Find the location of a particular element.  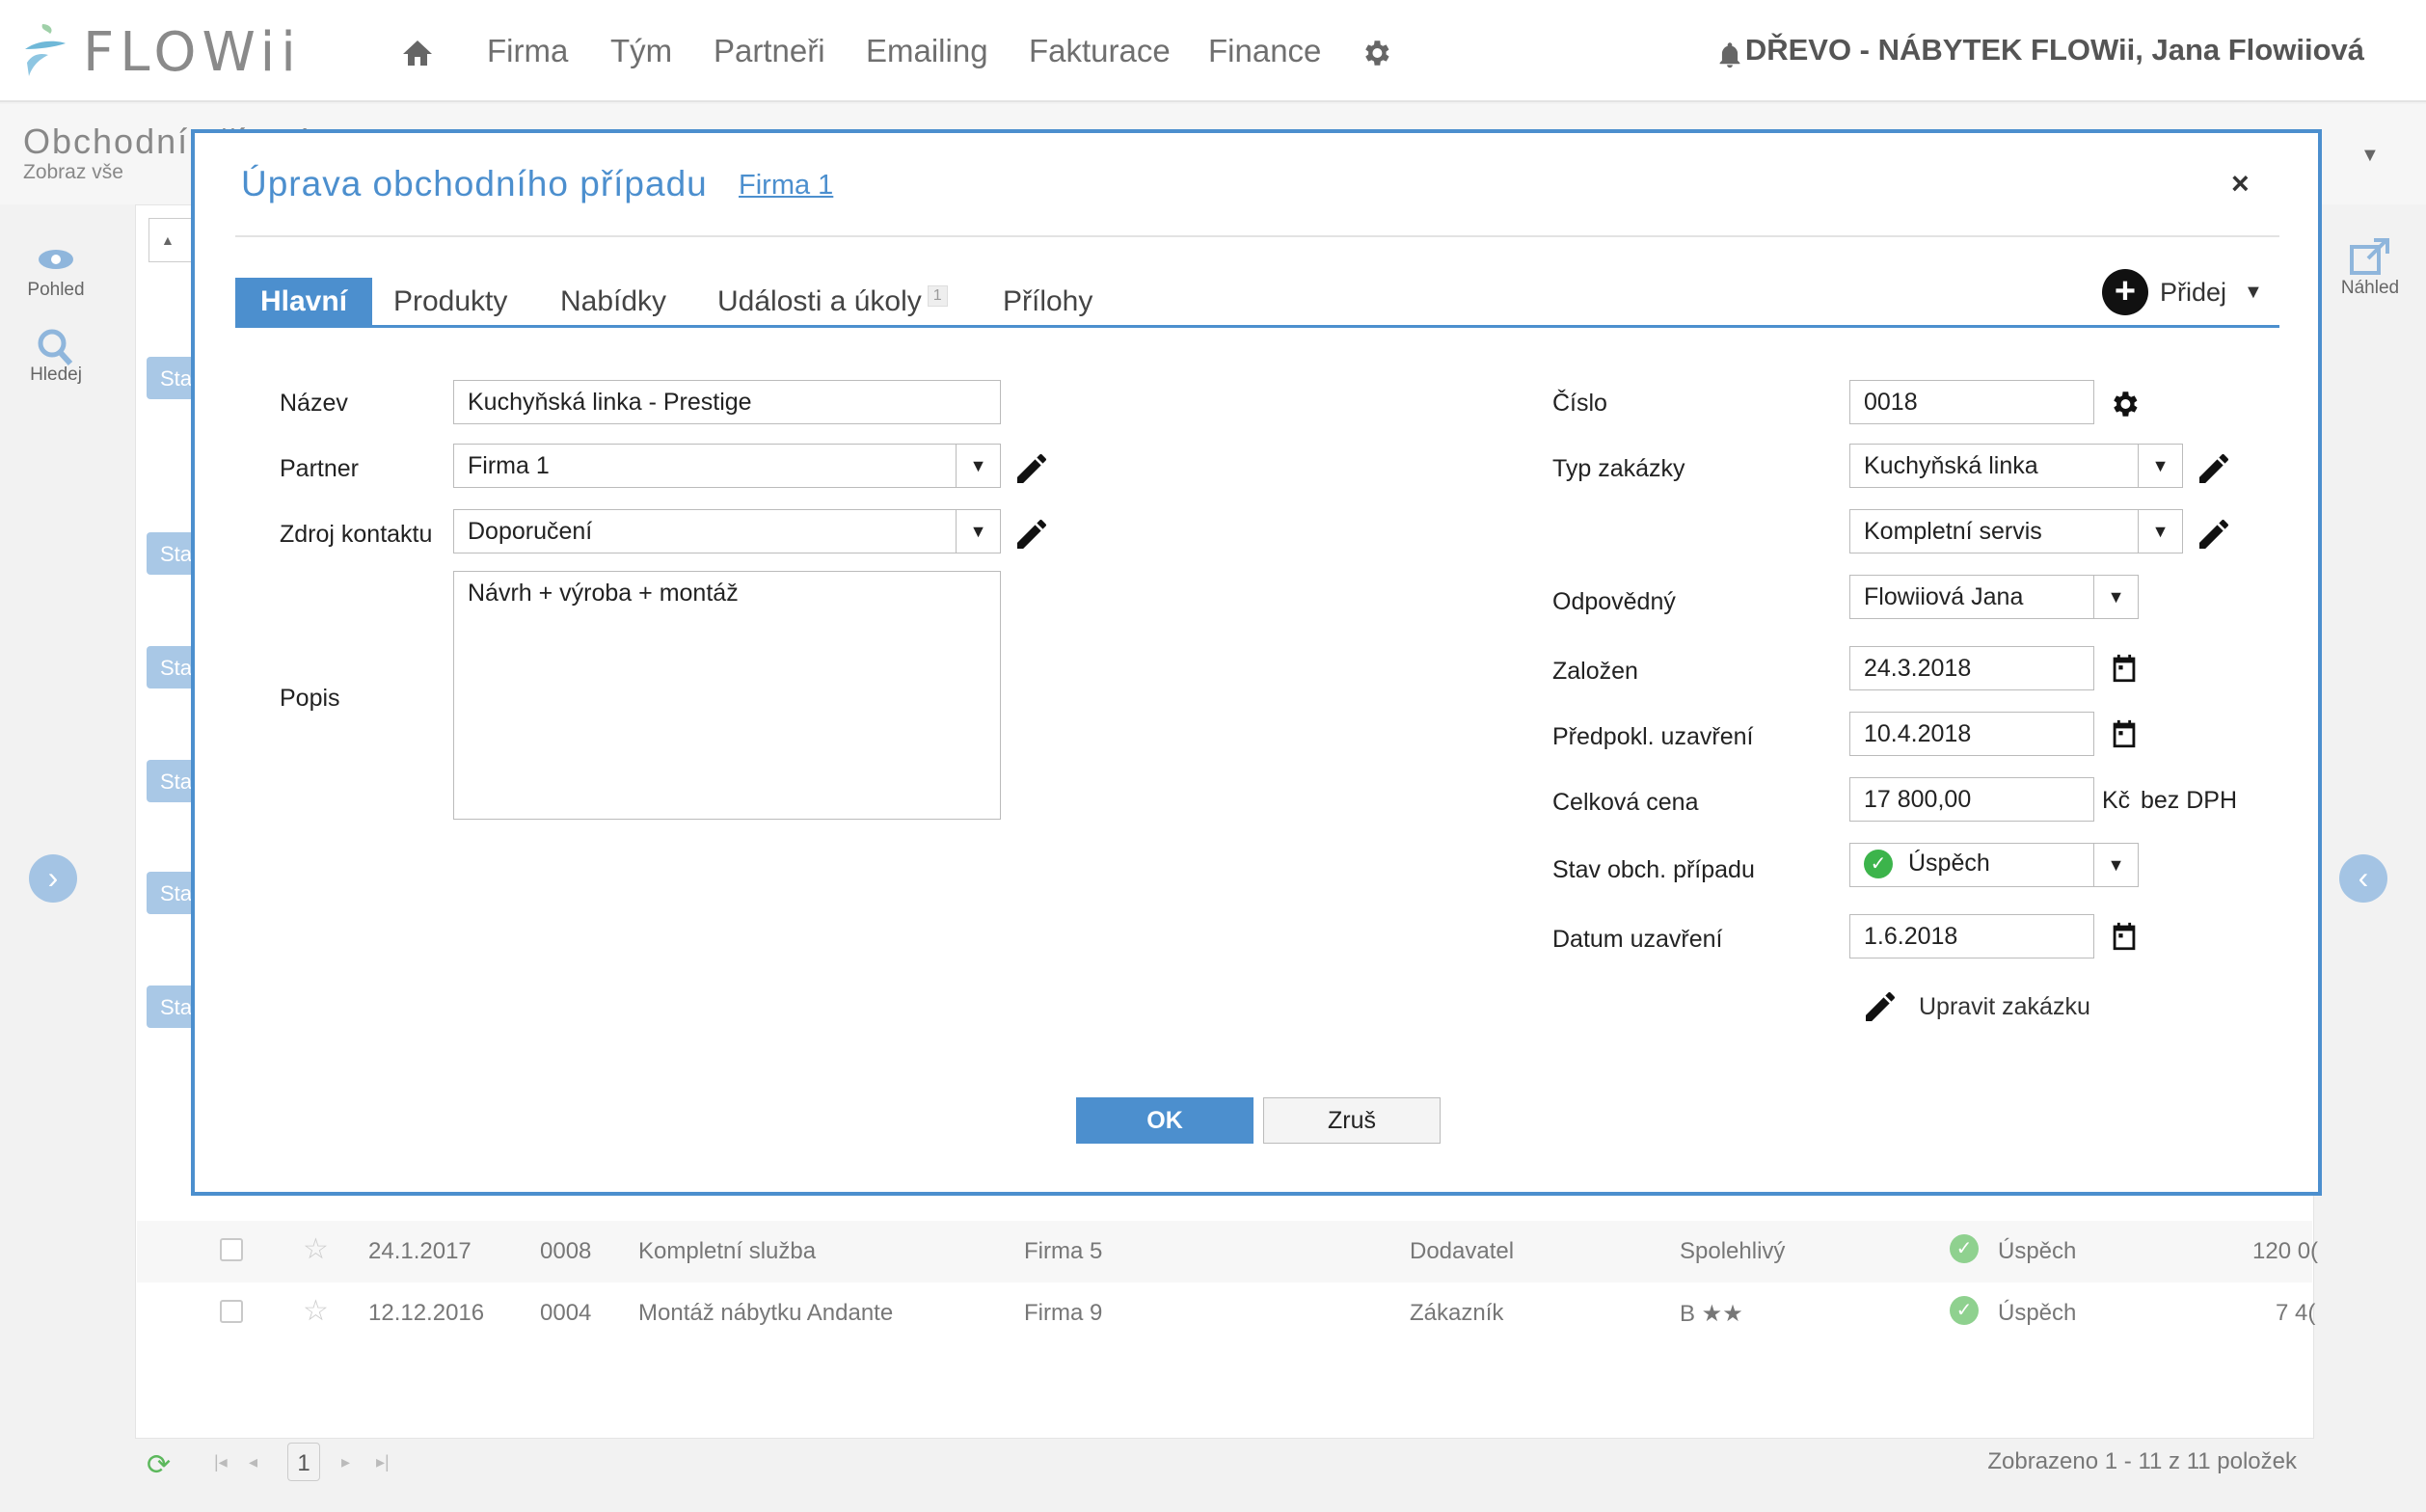

nav-finance: Finance is located at coordinates (1264, 51).